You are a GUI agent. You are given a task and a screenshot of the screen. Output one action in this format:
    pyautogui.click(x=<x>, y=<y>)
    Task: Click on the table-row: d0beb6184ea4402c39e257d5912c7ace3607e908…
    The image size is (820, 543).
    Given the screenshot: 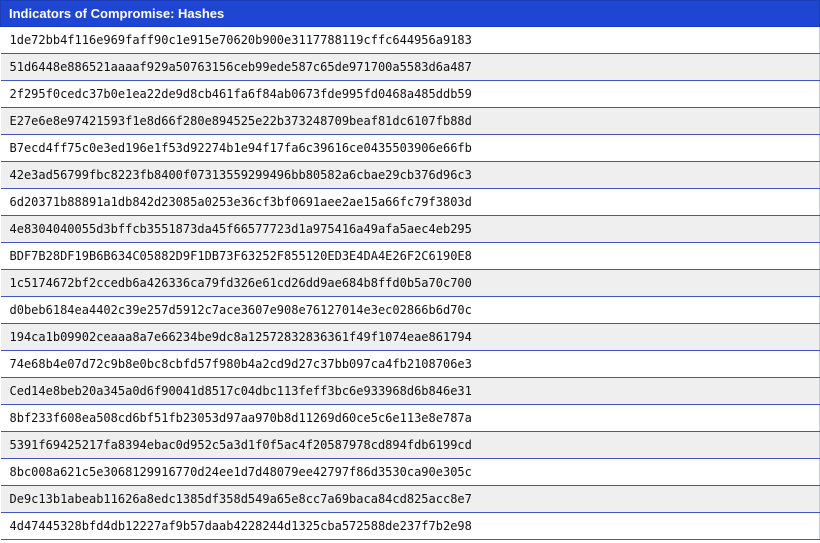 What is the action you would take?
    pyautogui.click(x=410, y=310)
    